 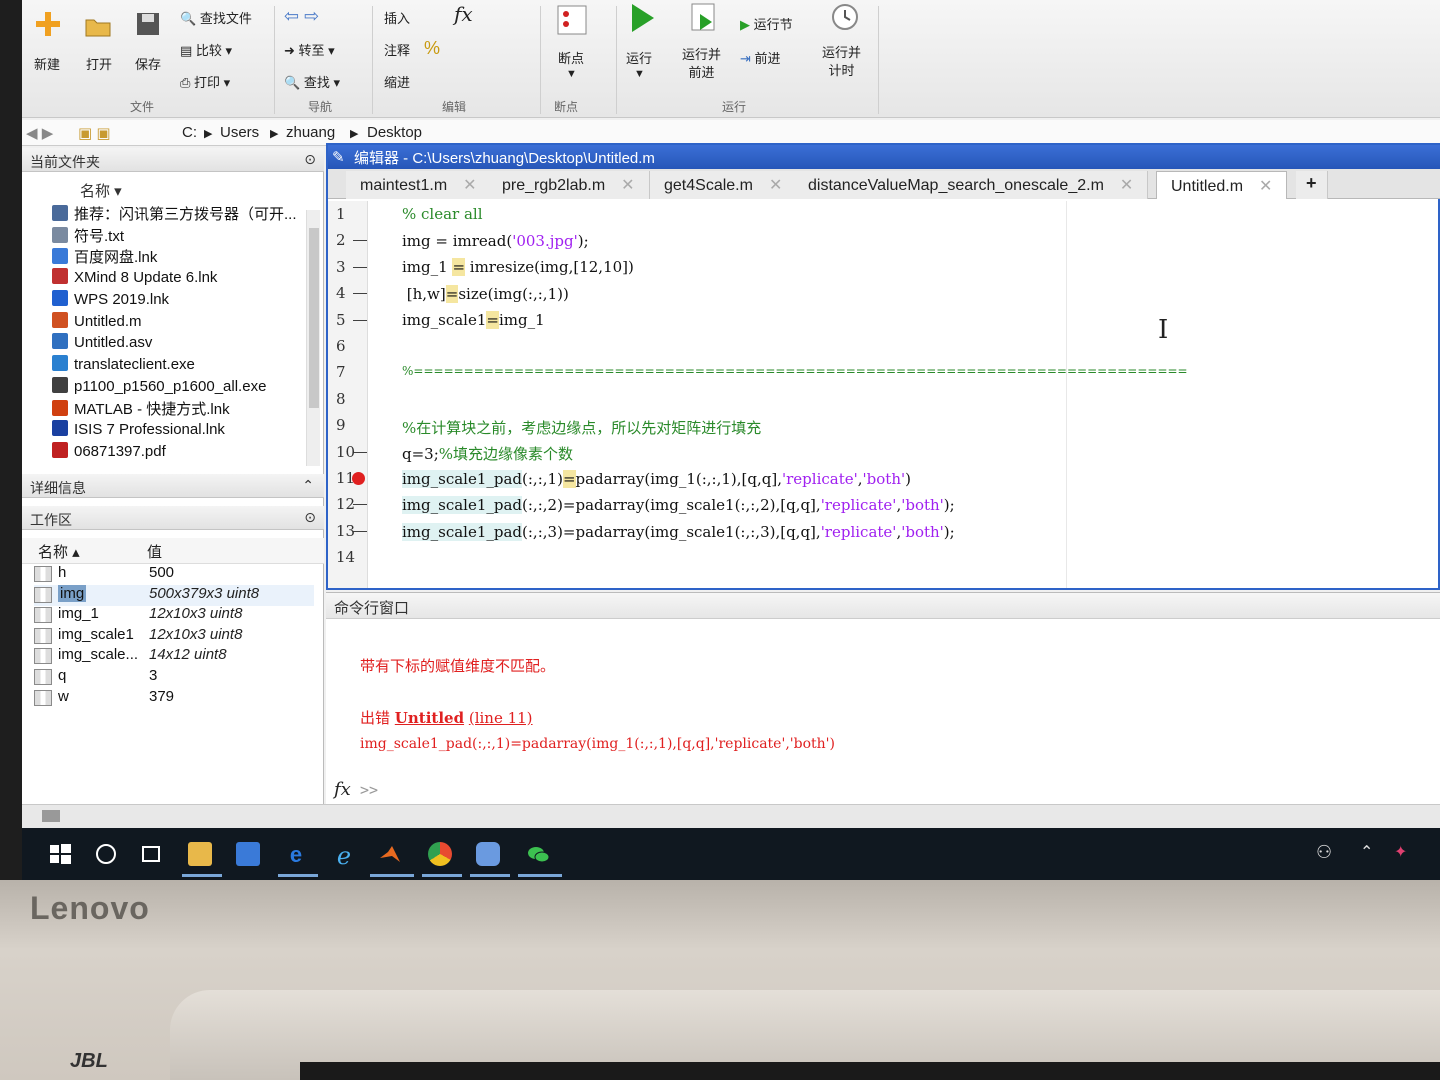 What do you see at coordinates (463, 14) in the screenshot?
I see `fx-icon: fx` at bounding box center [463, 14].